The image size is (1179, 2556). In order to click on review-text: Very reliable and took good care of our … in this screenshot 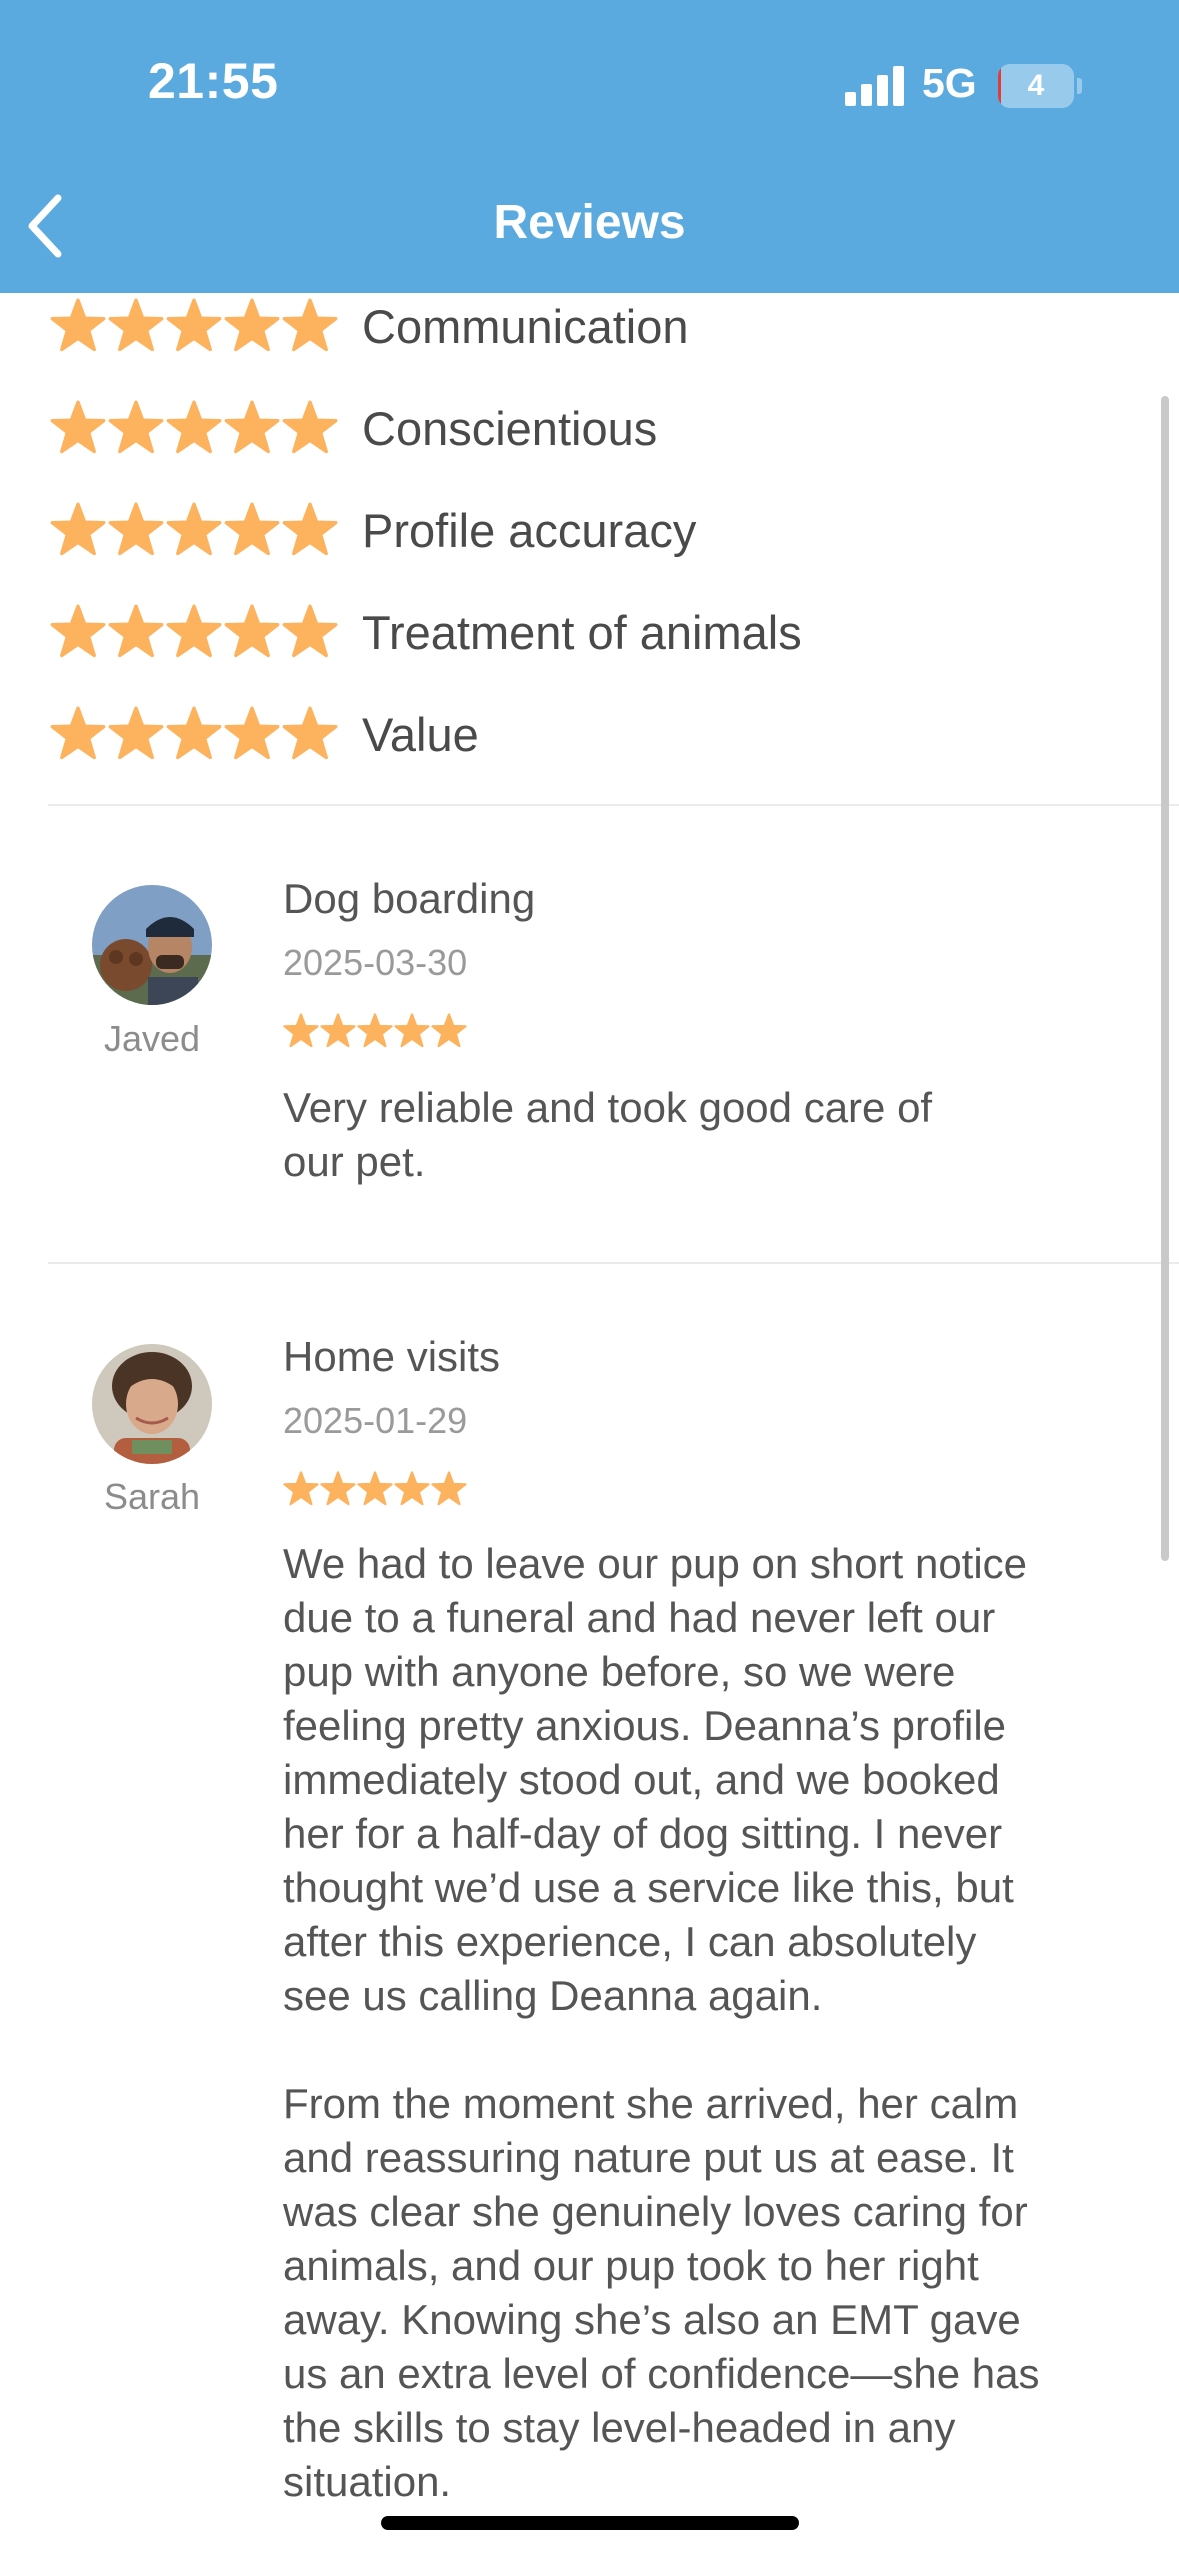, I will do `click(608, 1134)`.